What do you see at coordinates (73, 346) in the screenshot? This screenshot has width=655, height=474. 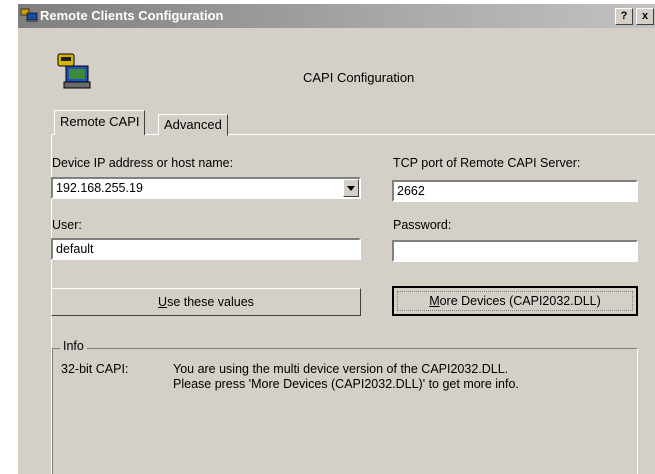 I see `info-legend: Info` at bounding box center [73, 346].